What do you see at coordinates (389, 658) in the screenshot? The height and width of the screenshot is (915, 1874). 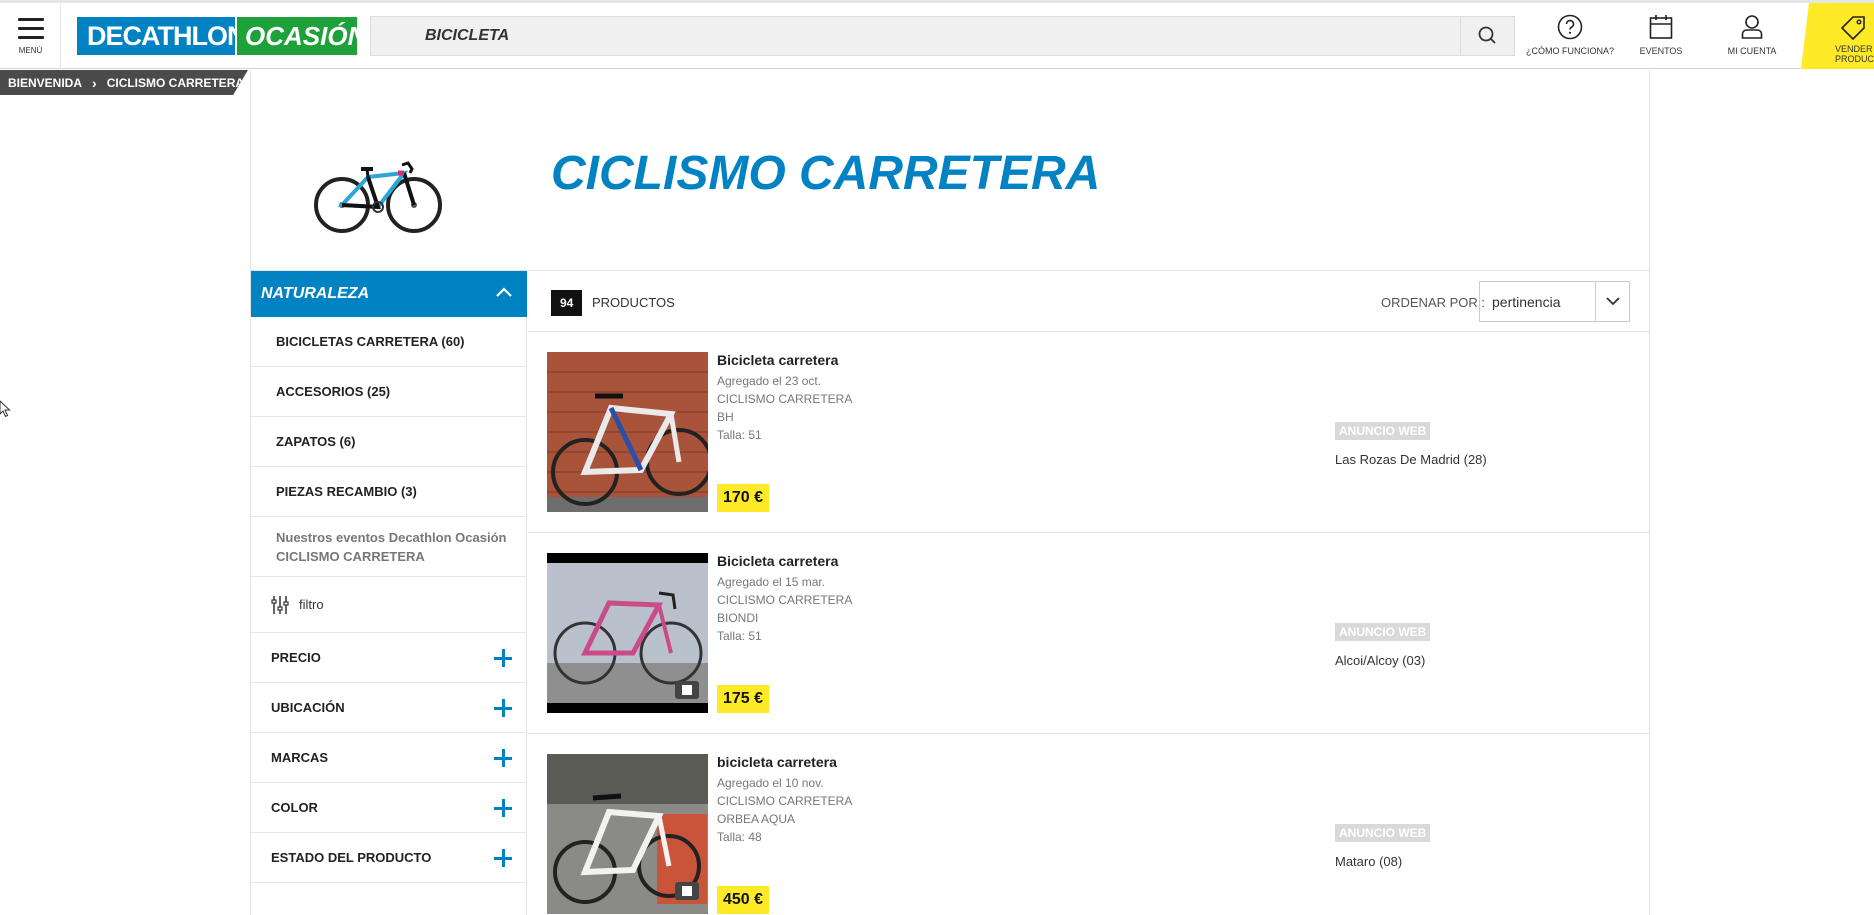 I see `facet-precio: PRECIO` at bounding box center [389, 658].